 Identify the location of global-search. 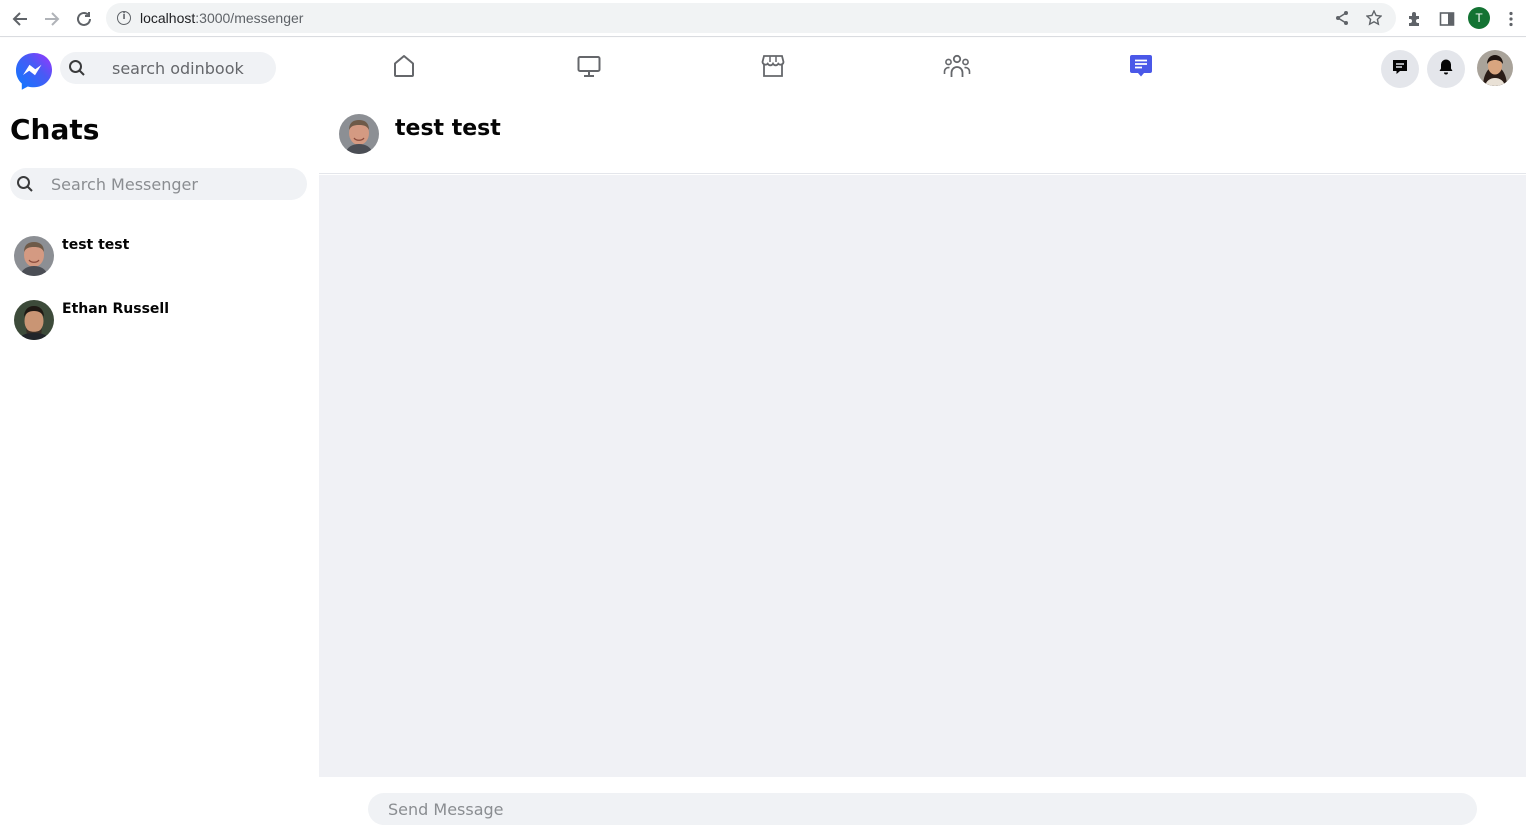
(168, 68).